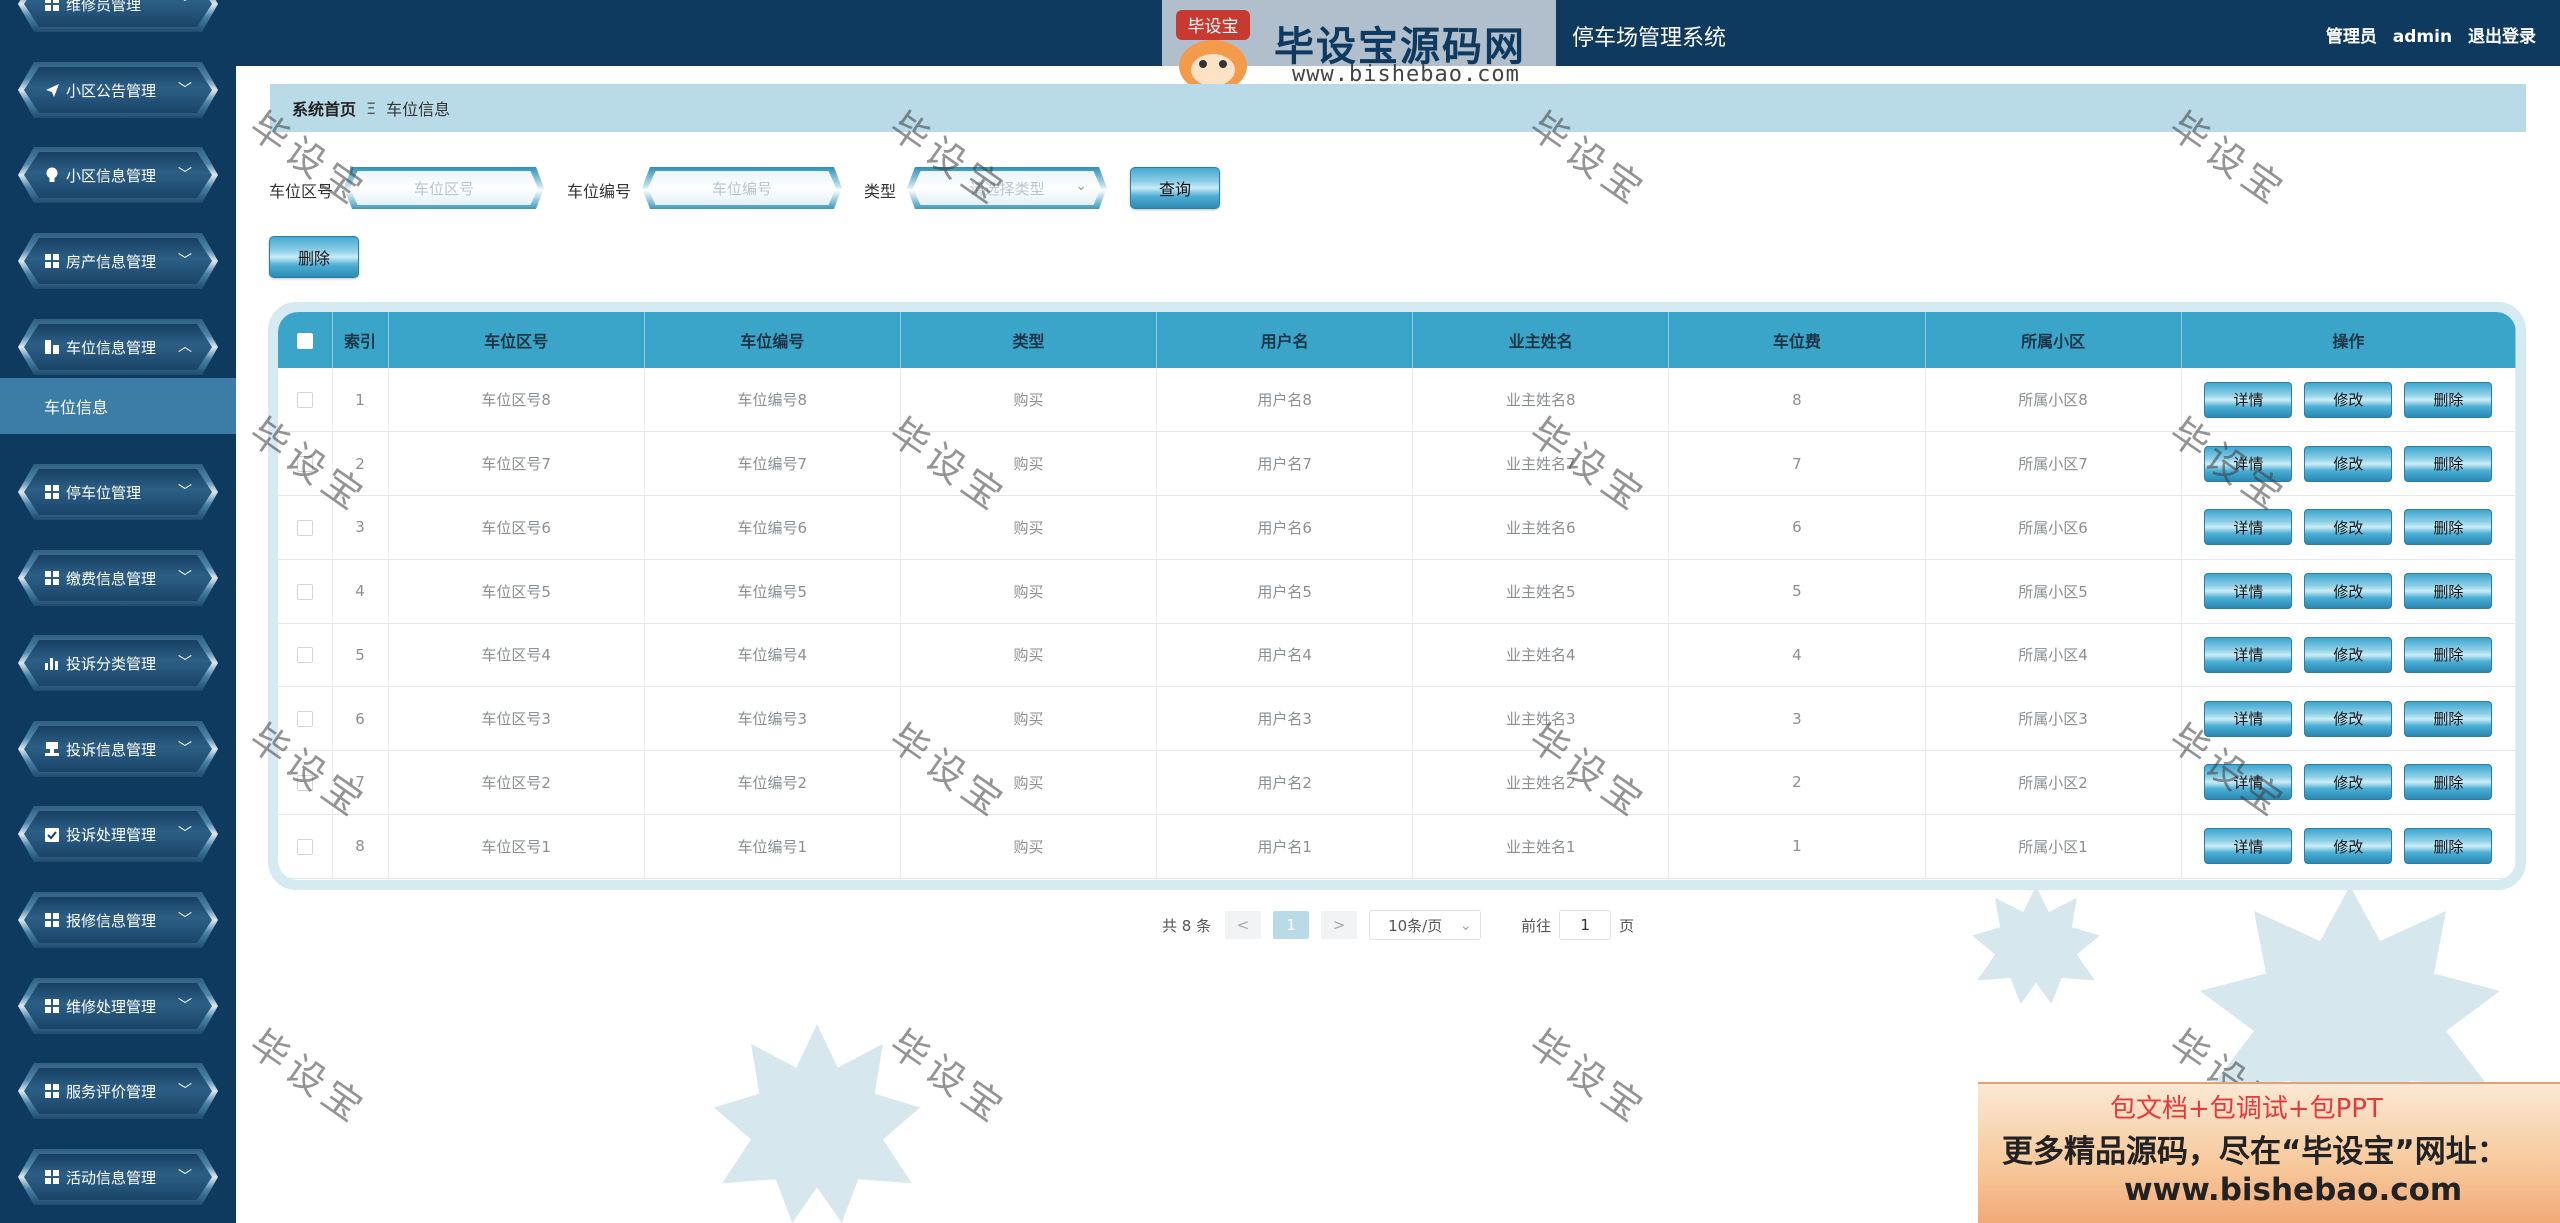 The image size is (2560, 1223). I want to click on page-suffix: 页, so click(1627, 925).